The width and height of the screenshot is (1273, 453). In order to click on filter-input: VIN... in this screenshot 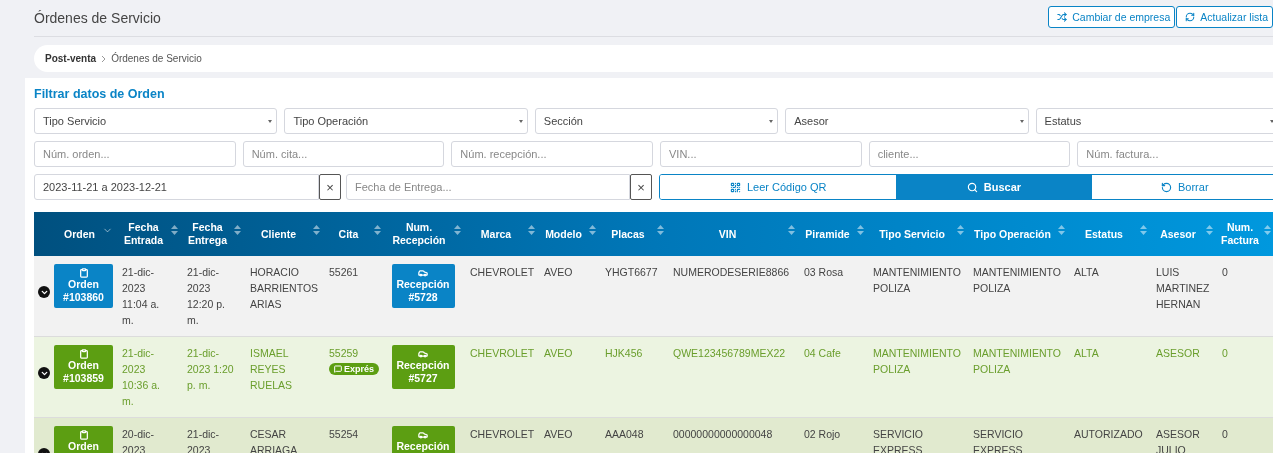, I will do `click(761, 154)`.